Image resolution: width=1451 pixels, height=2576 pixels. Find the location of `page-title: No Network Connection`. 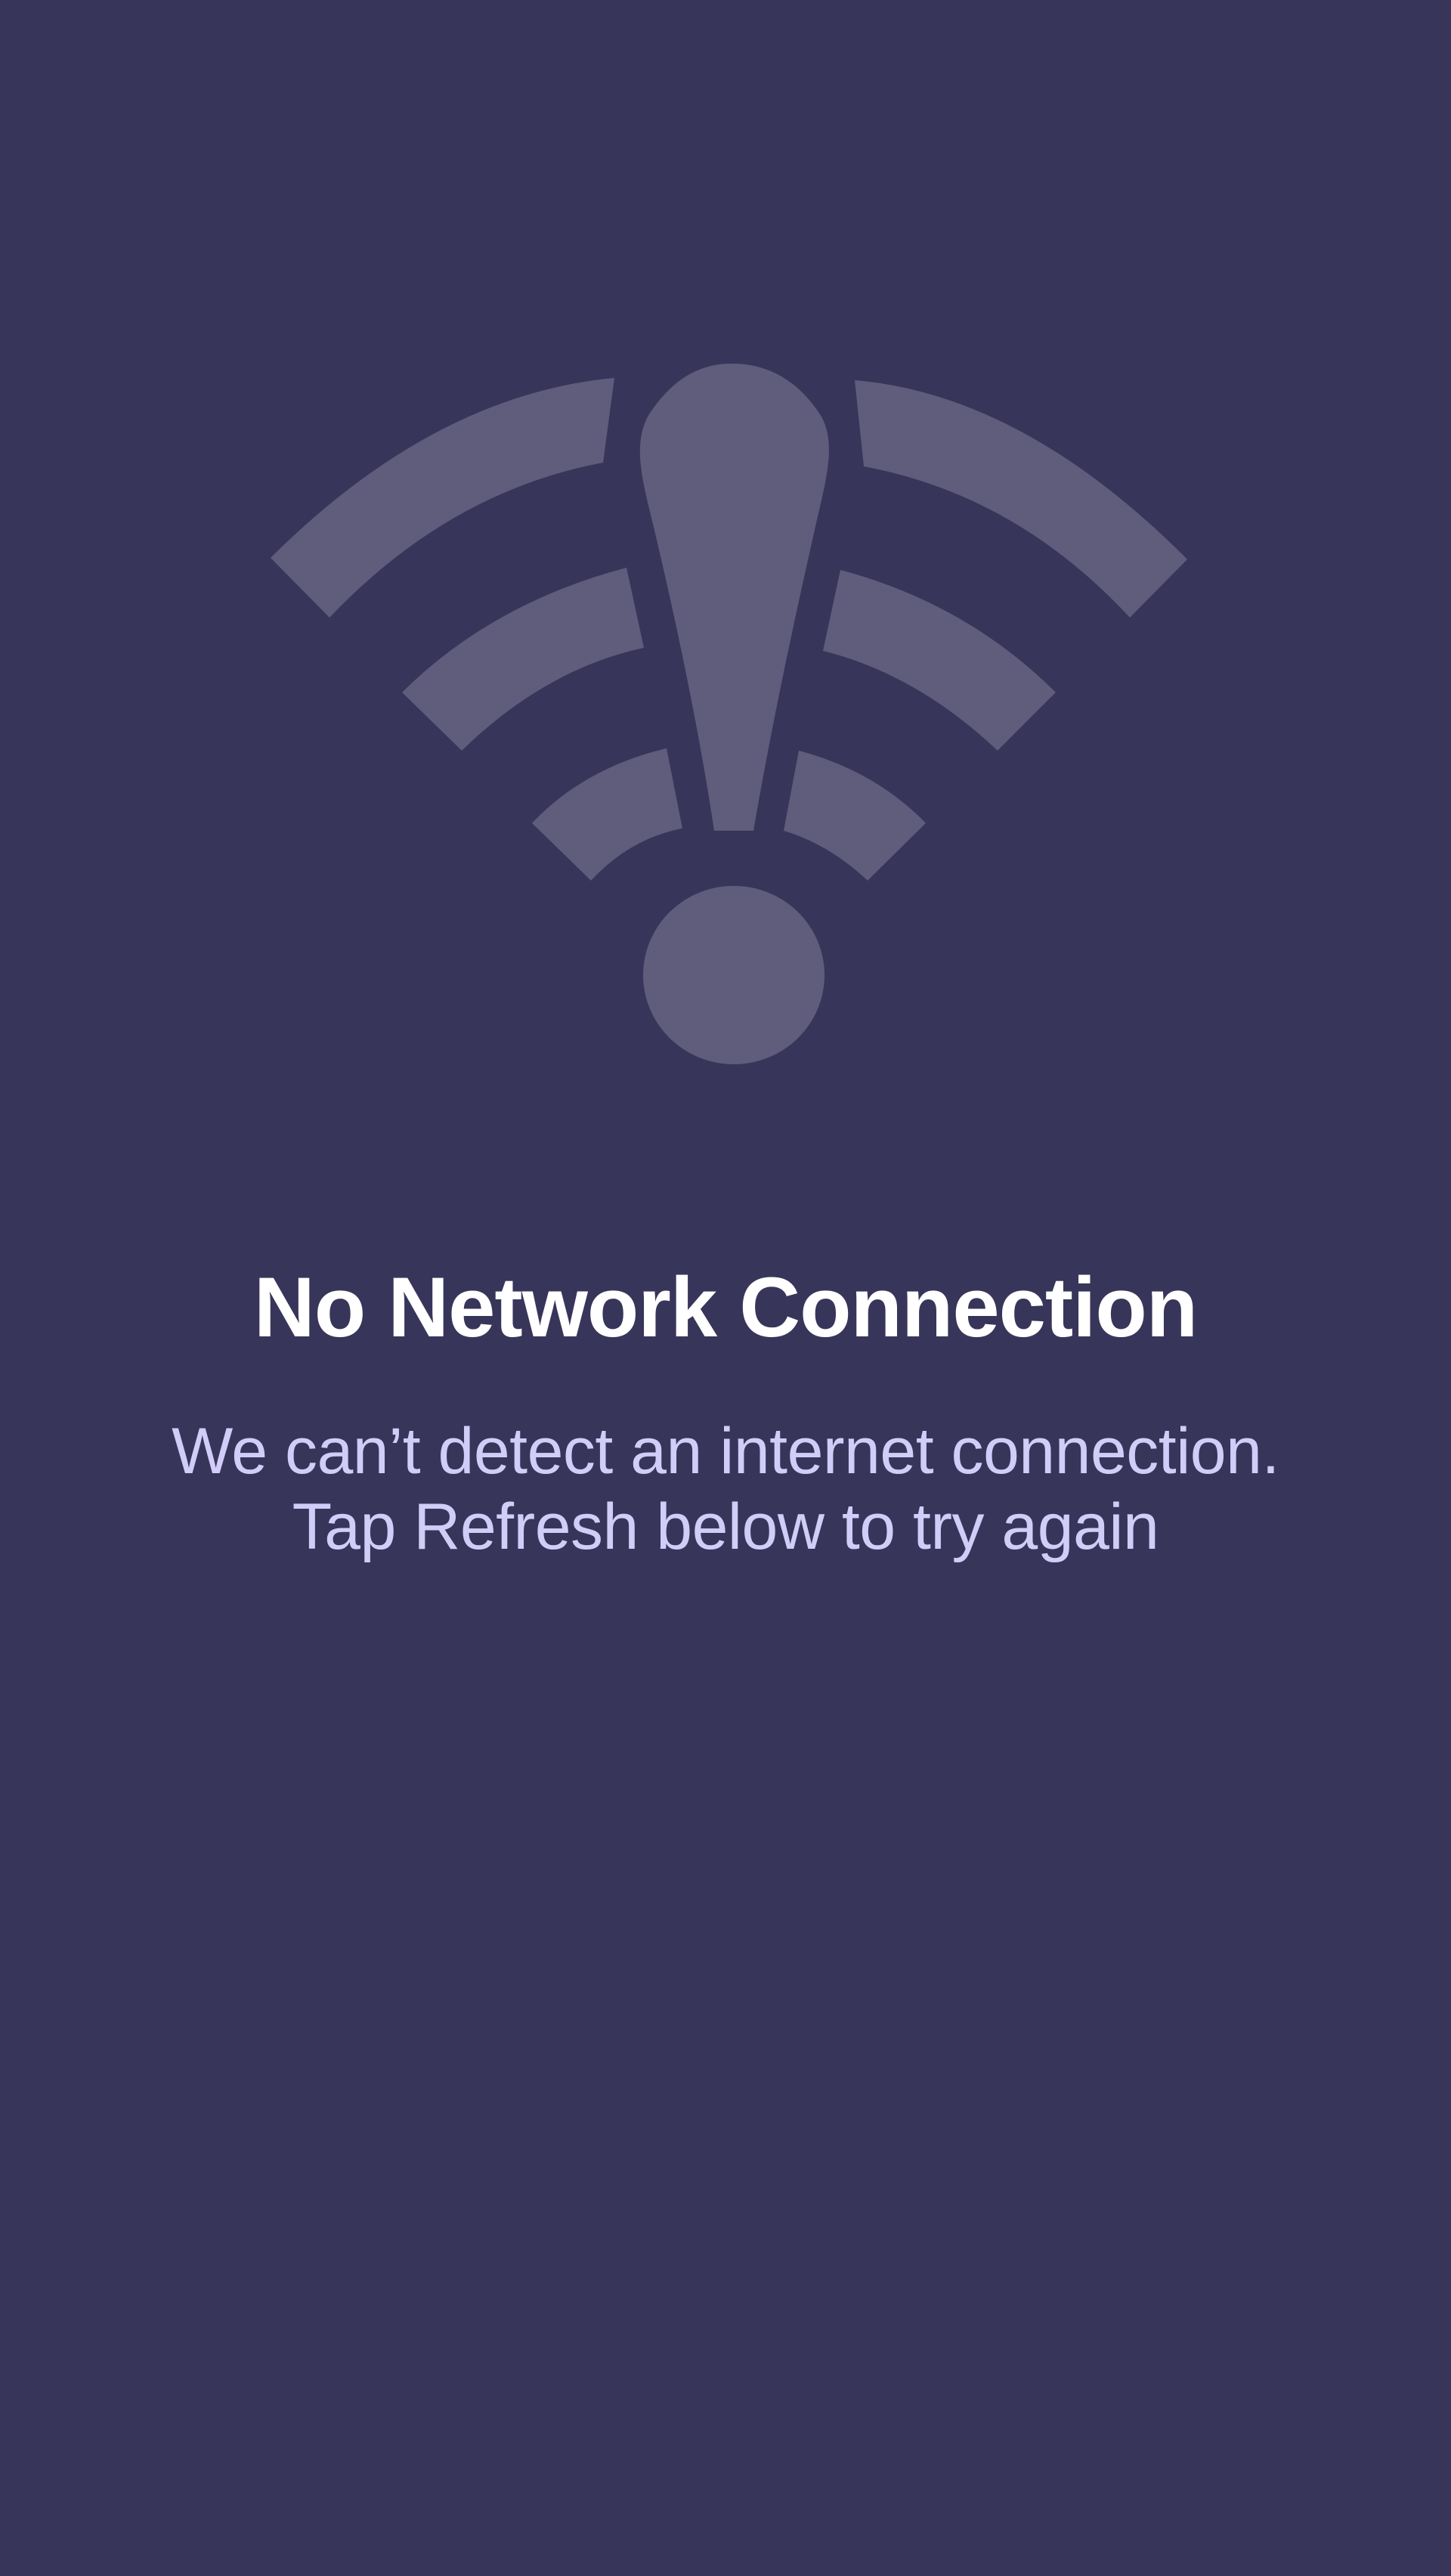

page-title: No Network Connection is located at coordinates (726, 1307).